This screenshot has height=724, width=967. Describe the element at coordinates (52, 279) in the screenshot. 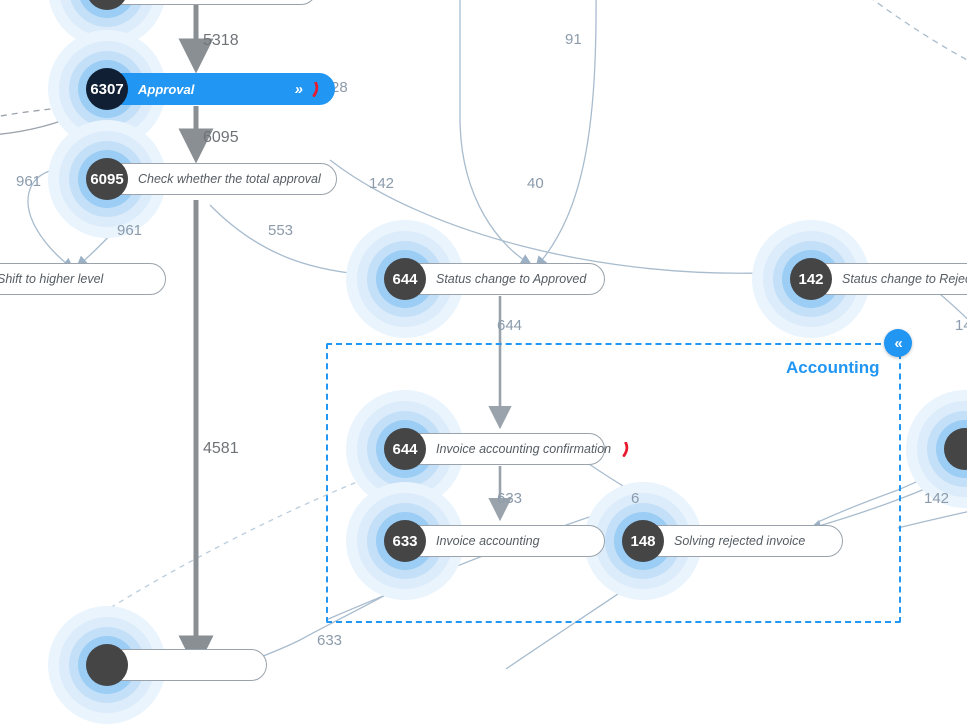

I see `node-label: Shift to higher level` at that location.